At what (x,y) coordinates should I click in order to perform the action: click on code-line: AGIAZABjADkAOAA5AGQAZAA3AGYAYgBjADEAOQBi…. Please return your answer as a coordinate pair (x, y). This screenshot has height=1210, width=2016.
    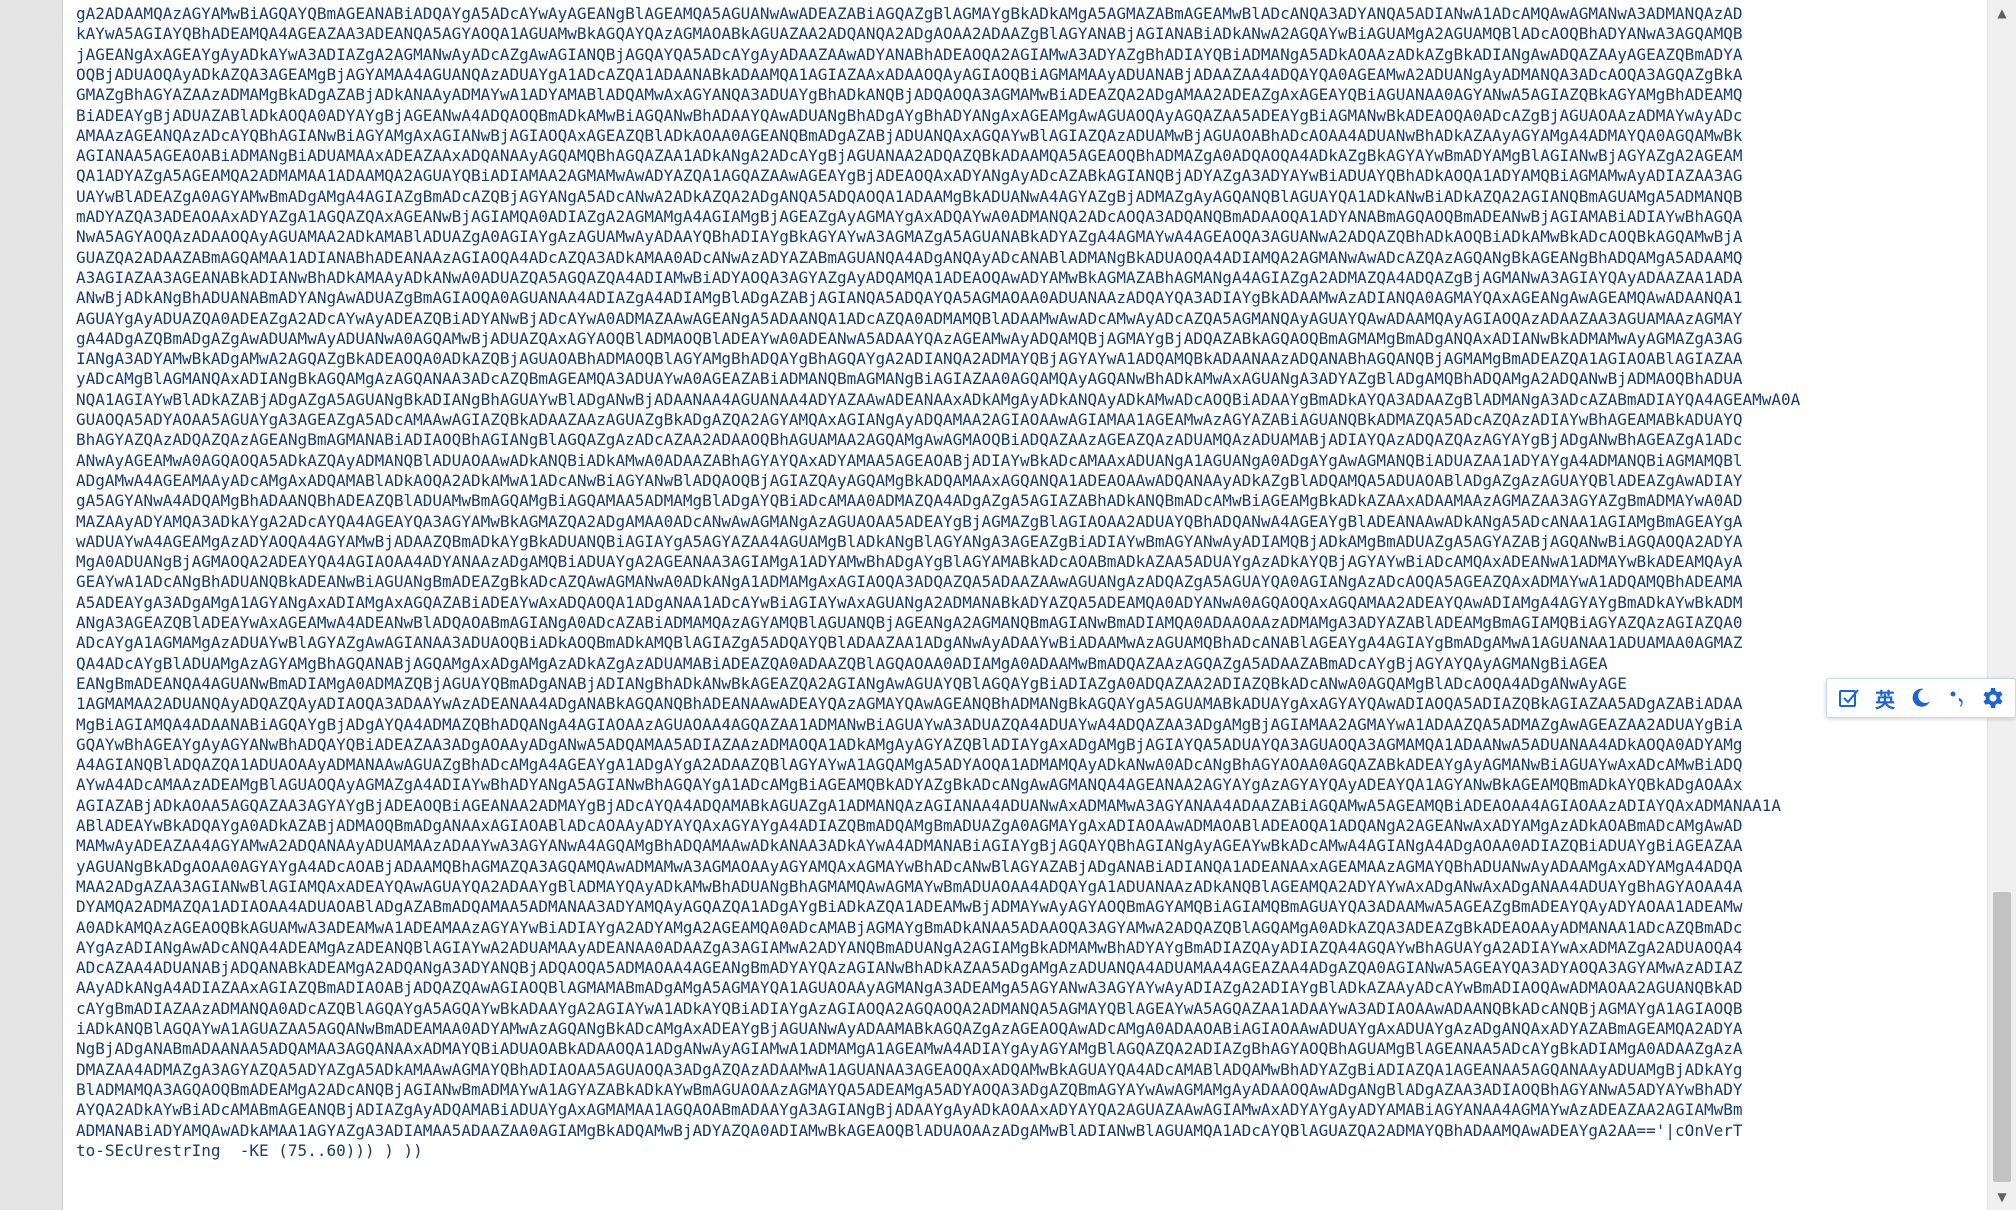
    Looking at the image, I should click on (929, 805).